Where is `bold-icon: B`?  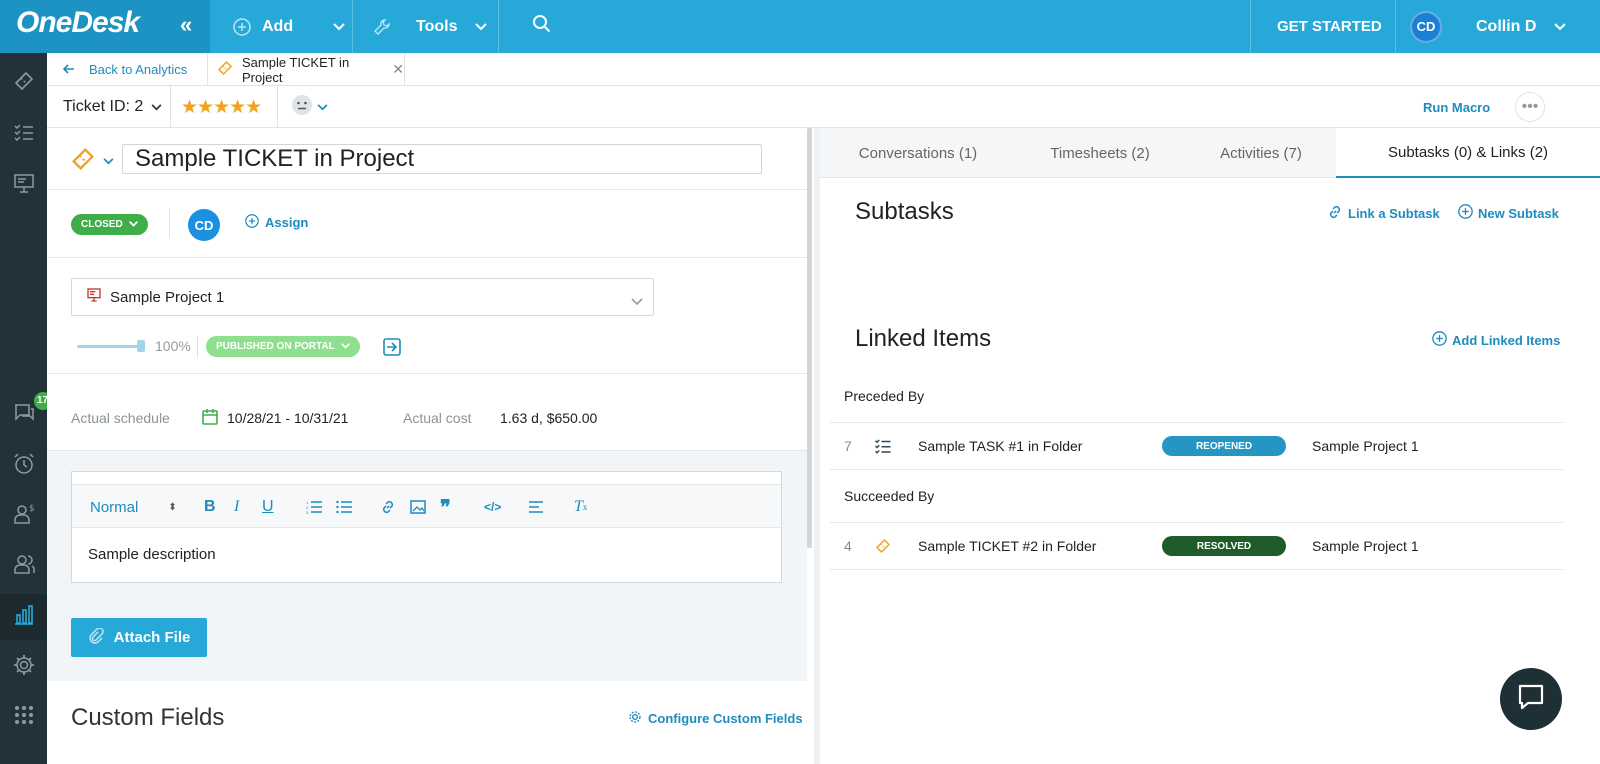 bold-icon: B is located at coordinates (210, 507).